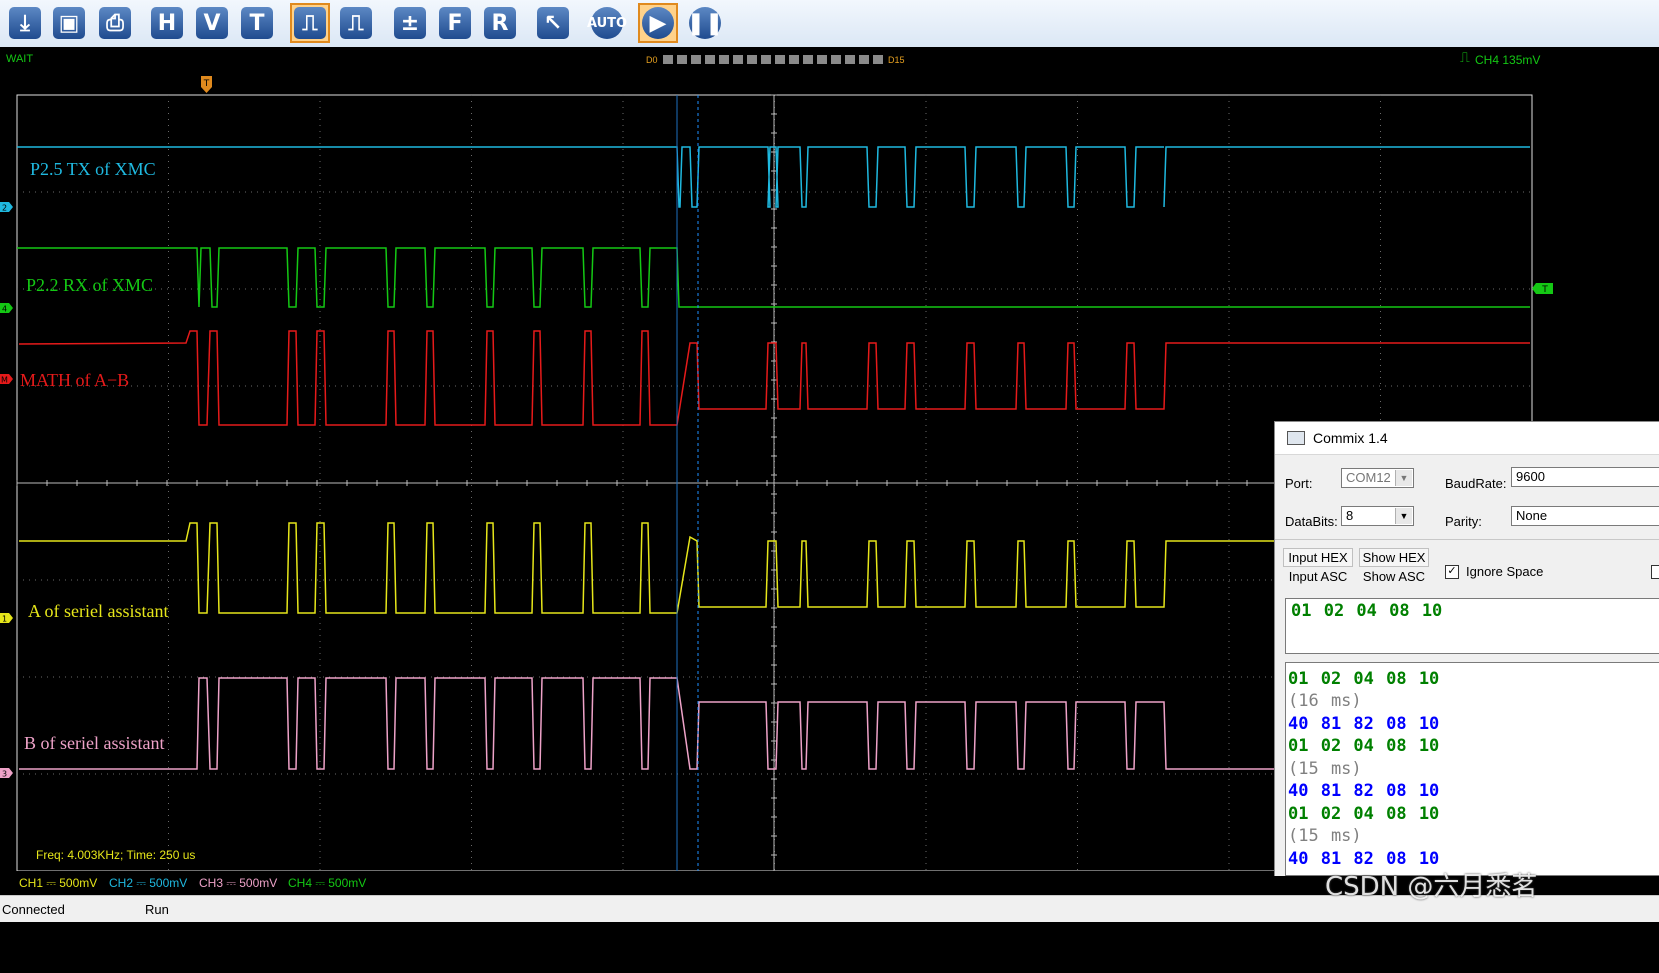  Describe the element at coordinates (646, 568) in the screenshot. I see `a-waveform` at that location.